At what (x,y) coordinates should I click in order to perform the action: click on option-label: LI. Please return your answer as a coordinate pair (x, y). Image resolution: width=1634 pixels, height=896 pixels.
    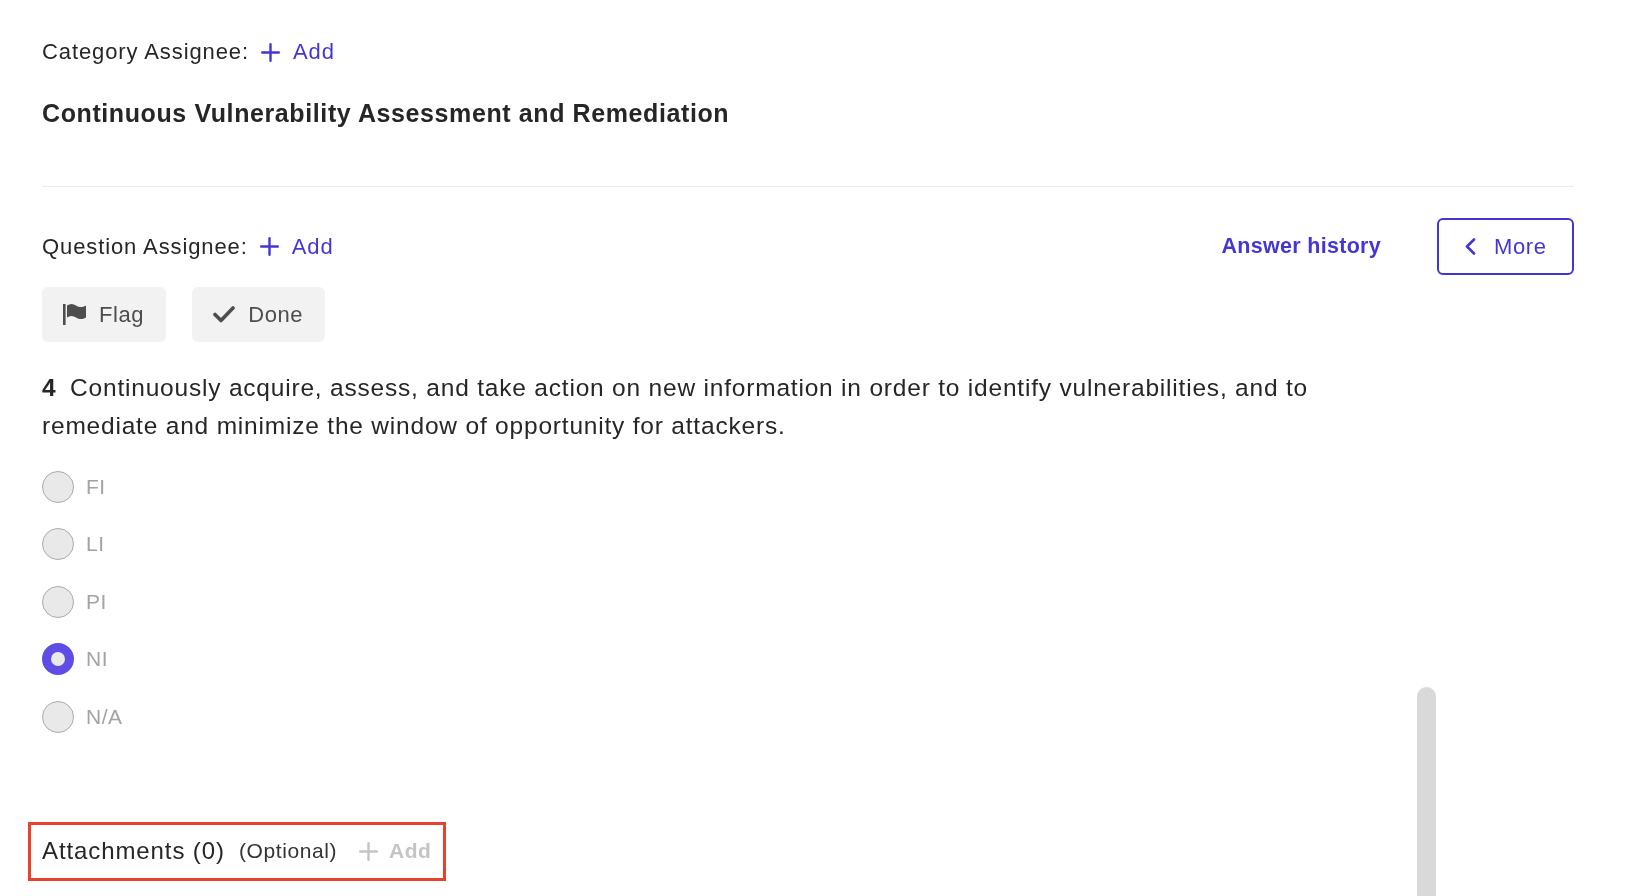
    Looking at the image, I should click on (95, 544).